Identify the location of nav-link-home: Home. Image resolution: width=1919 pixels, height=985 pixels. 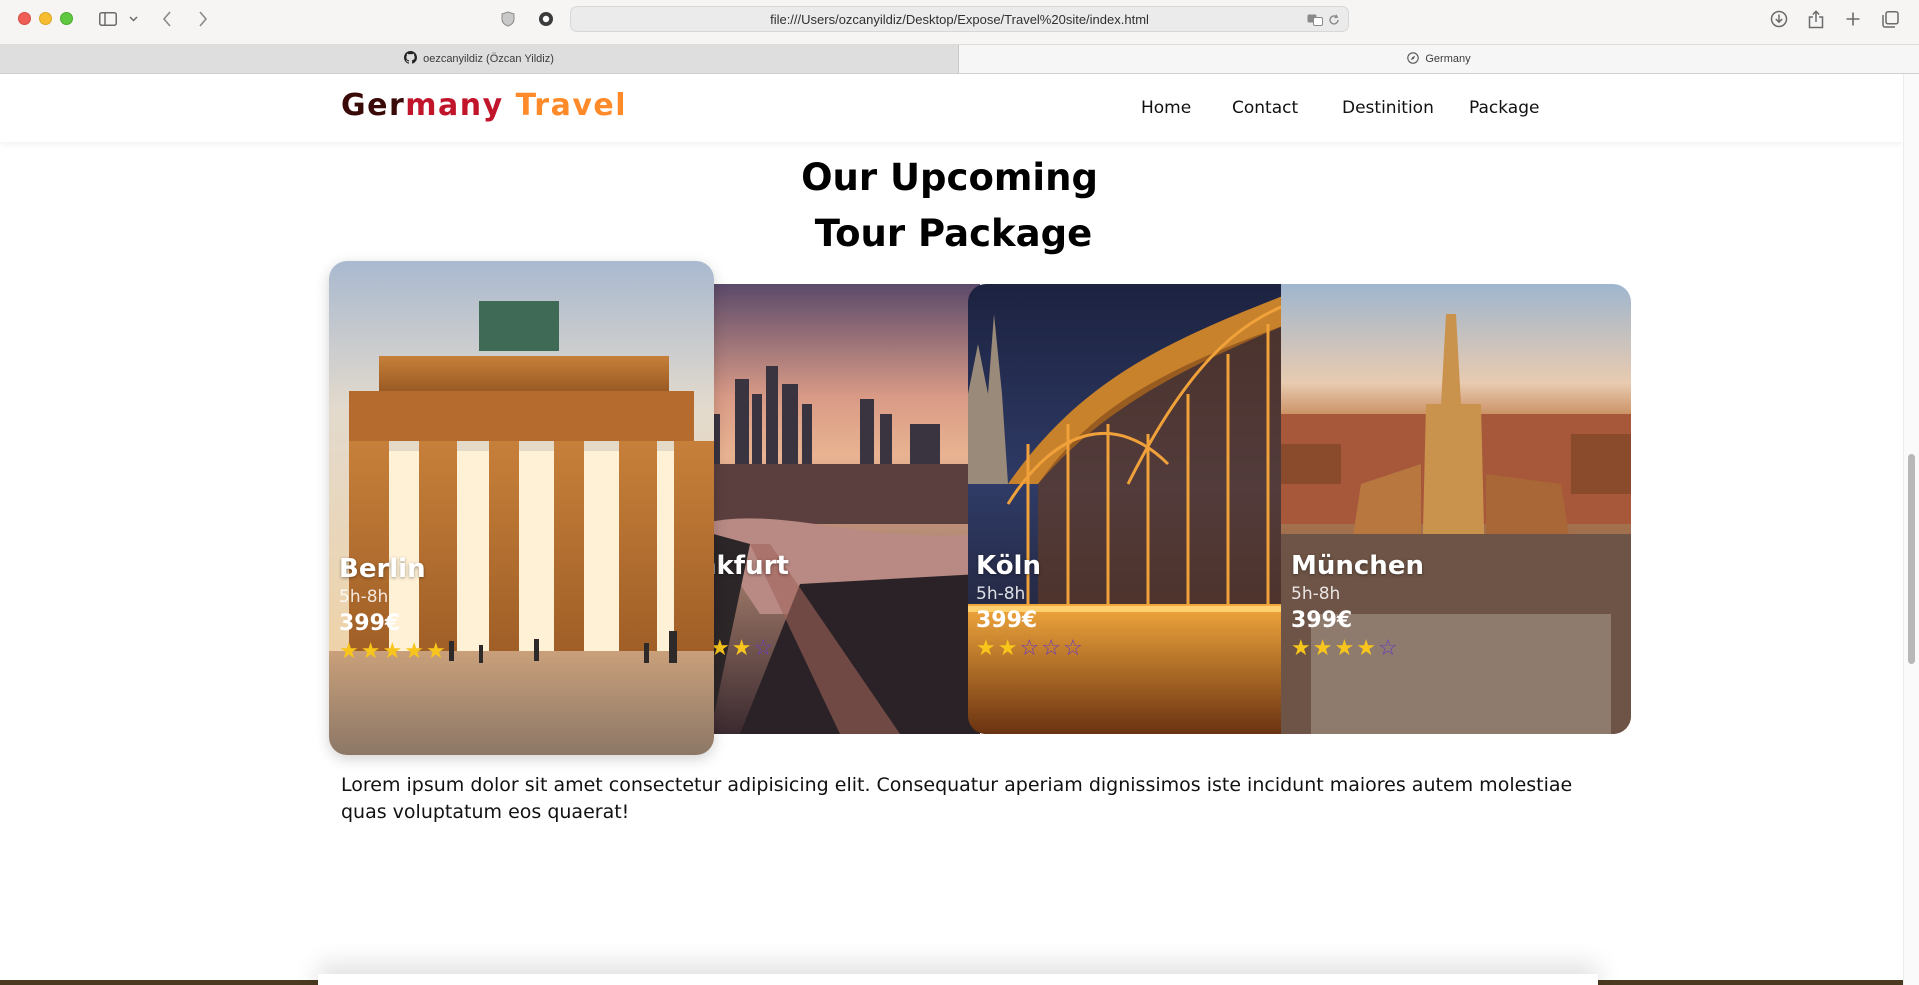
(1166, 108).